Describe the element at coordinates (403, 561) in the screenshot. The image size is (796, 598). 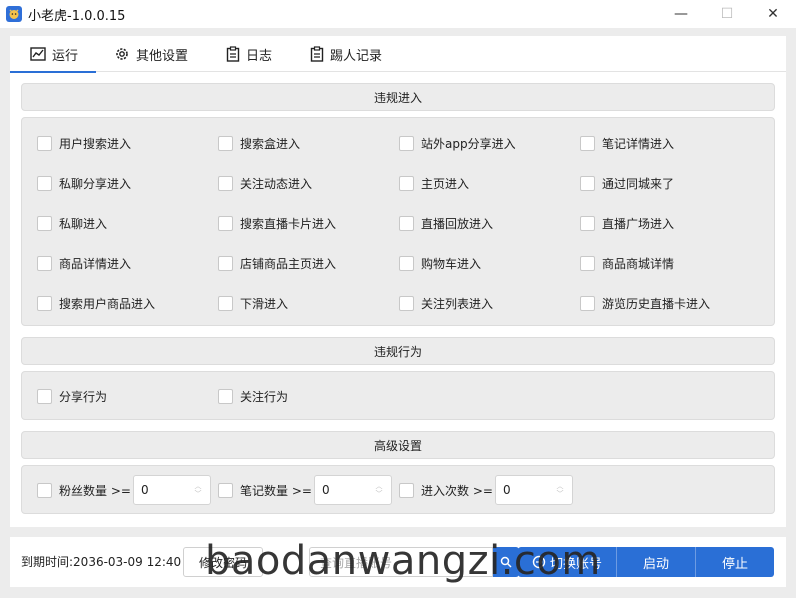
I see `watermark-text: baodanwangzi.com` at that location.